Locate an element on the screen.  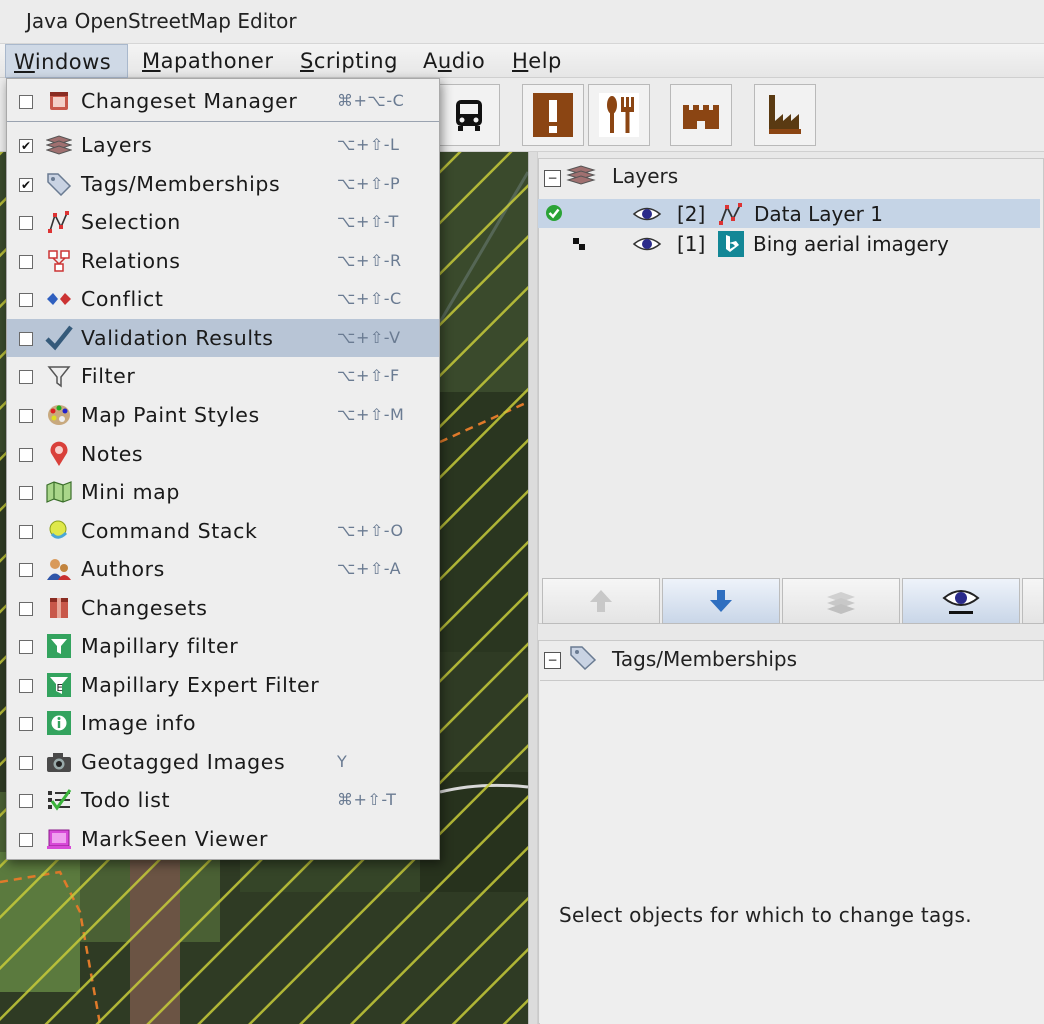
layers-icon is located at coordinates (59, 145).